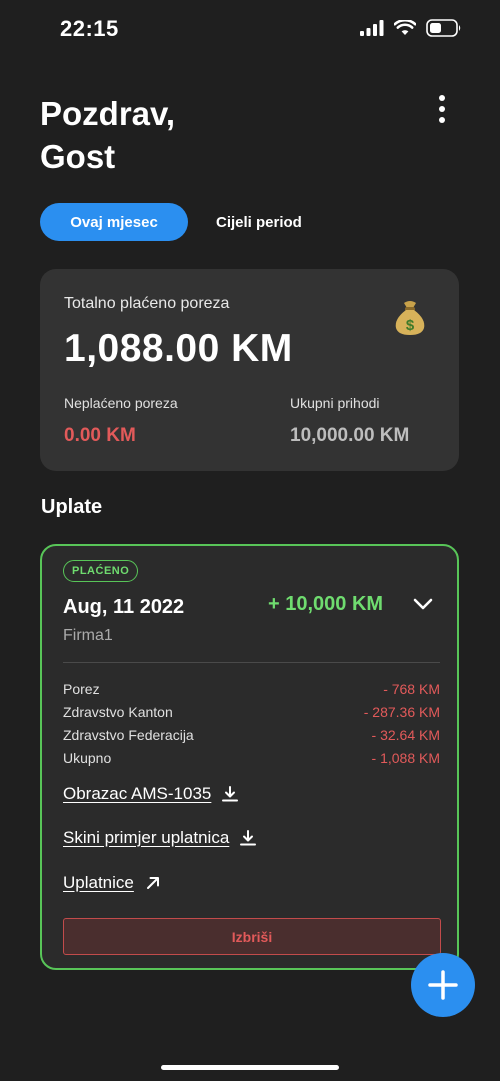 The image size is (500, 1081). I want to click on greeting-text: Pozdrav, Gost, so click(108, 135).